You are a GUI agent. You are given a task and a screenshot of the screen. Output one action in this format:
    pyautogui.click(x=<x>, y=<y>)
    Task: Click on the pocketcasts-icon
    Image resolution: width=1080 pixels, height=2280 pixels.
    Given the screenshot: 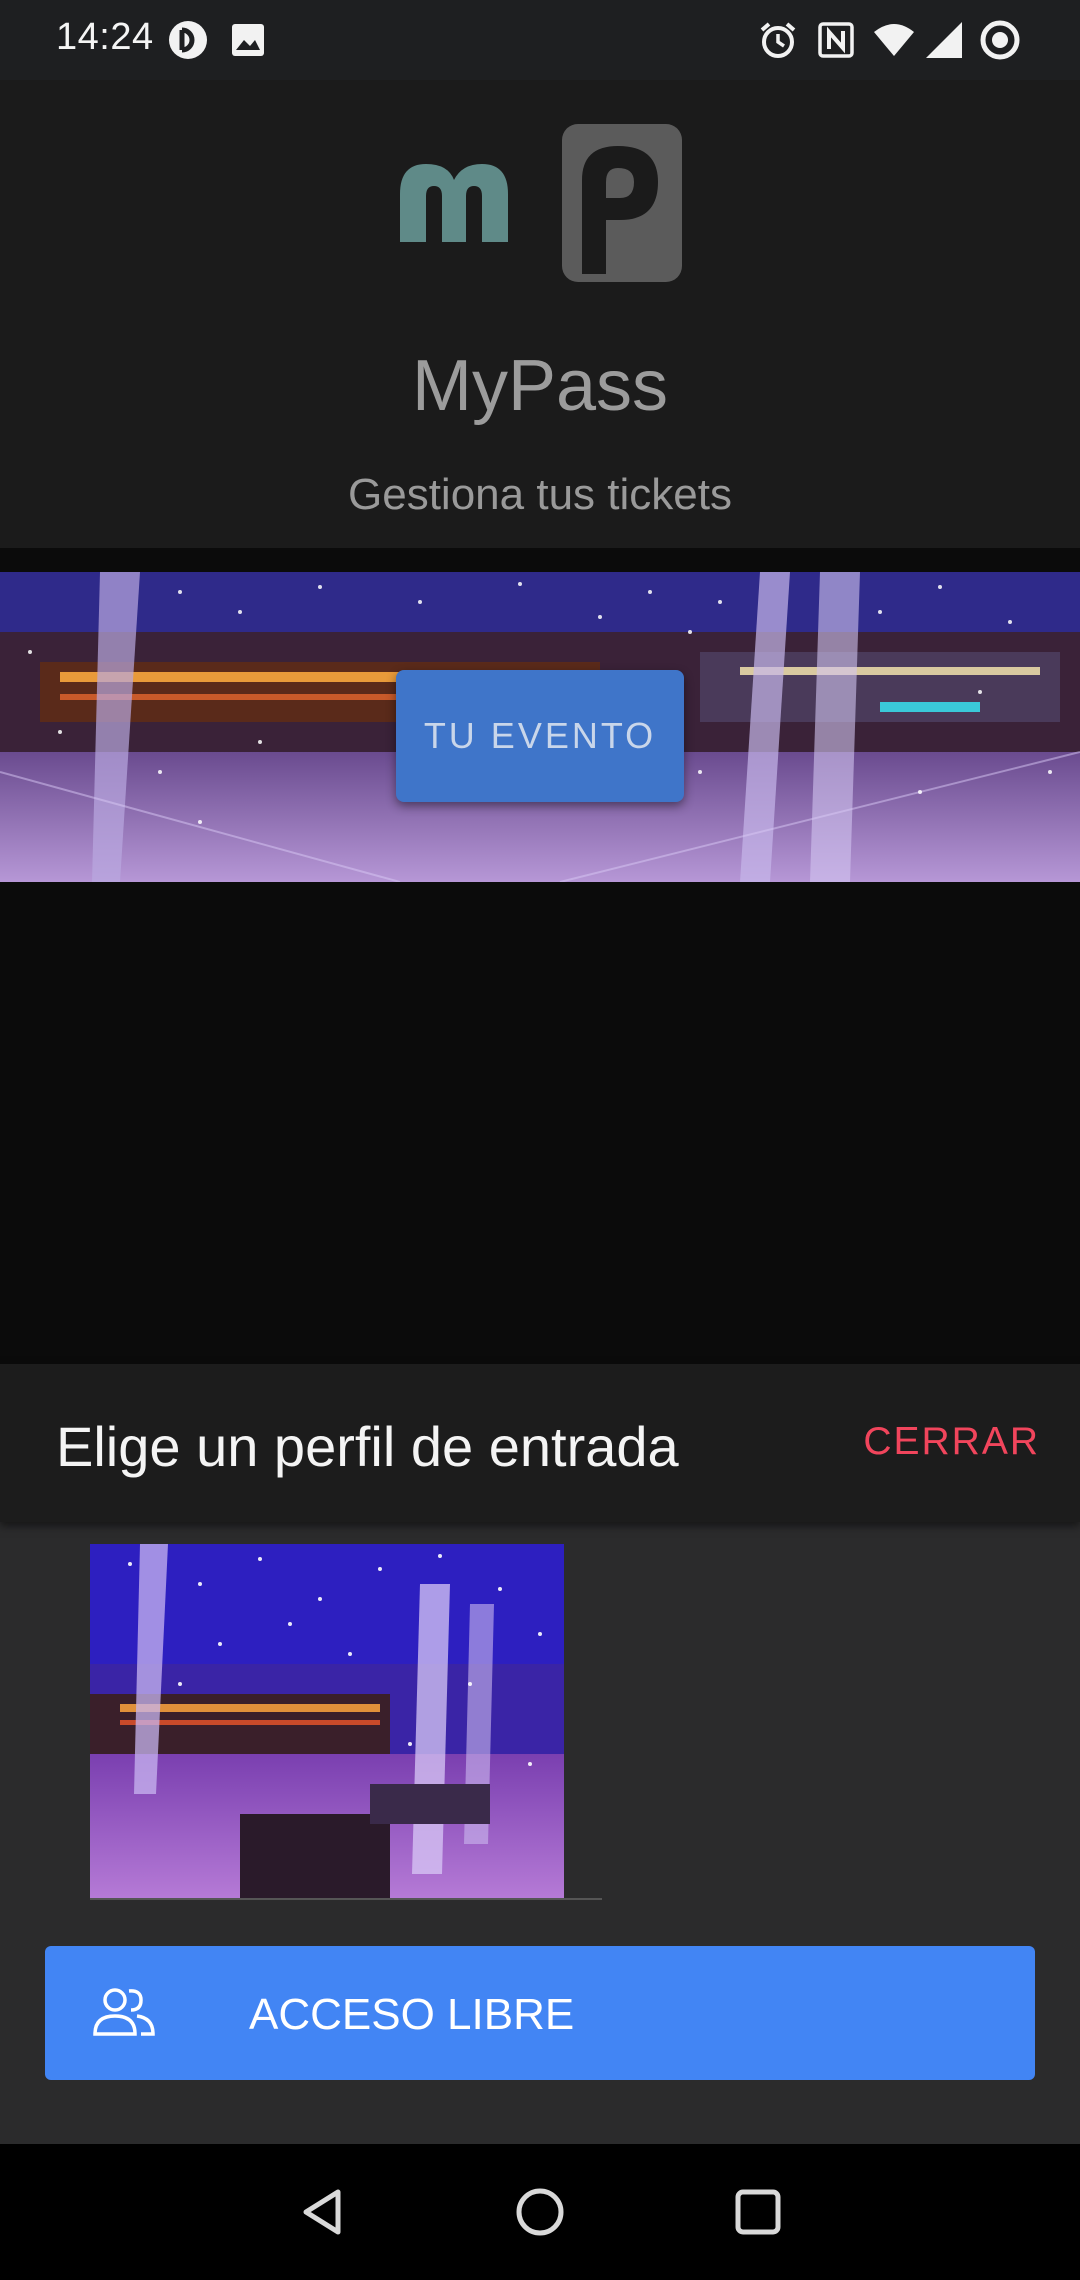 What is the action you would take?
    pyautogui.click(x=188, y=40)
    